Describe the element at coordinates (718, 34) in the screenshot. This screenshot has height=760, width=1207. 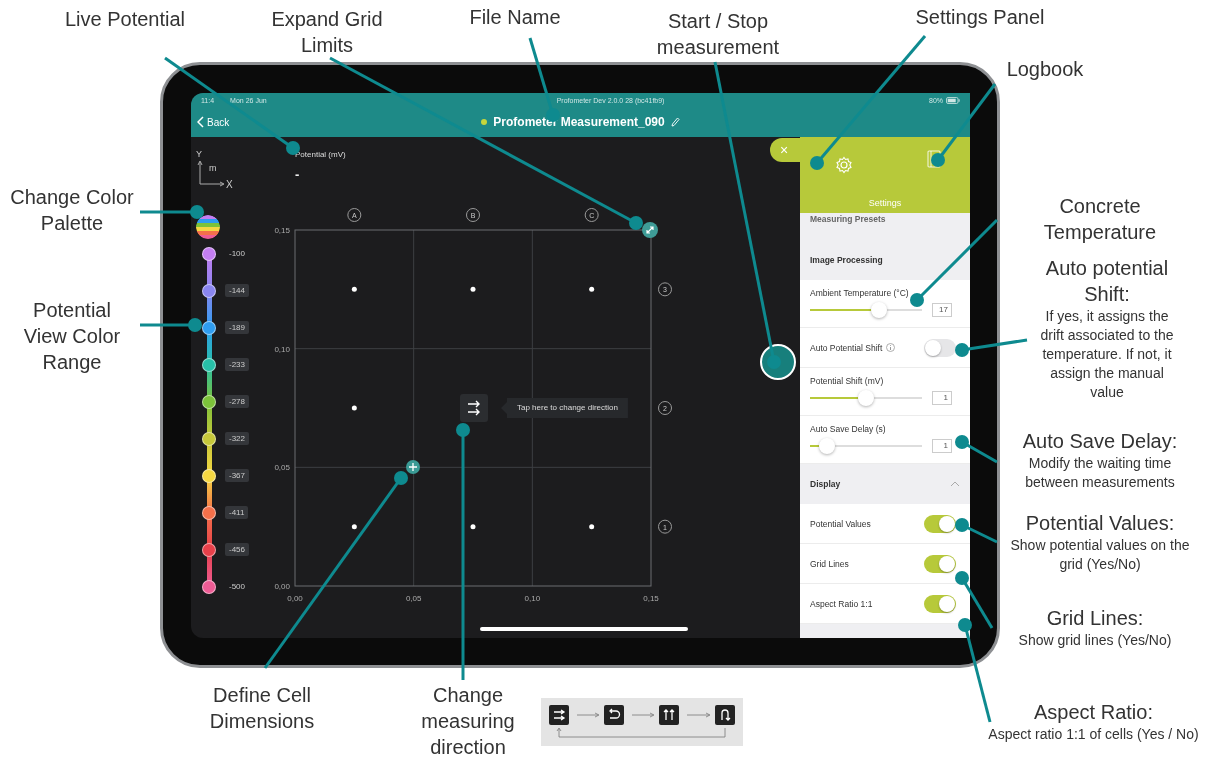
I see `callout-title: Start / Stop measurement` at that location.